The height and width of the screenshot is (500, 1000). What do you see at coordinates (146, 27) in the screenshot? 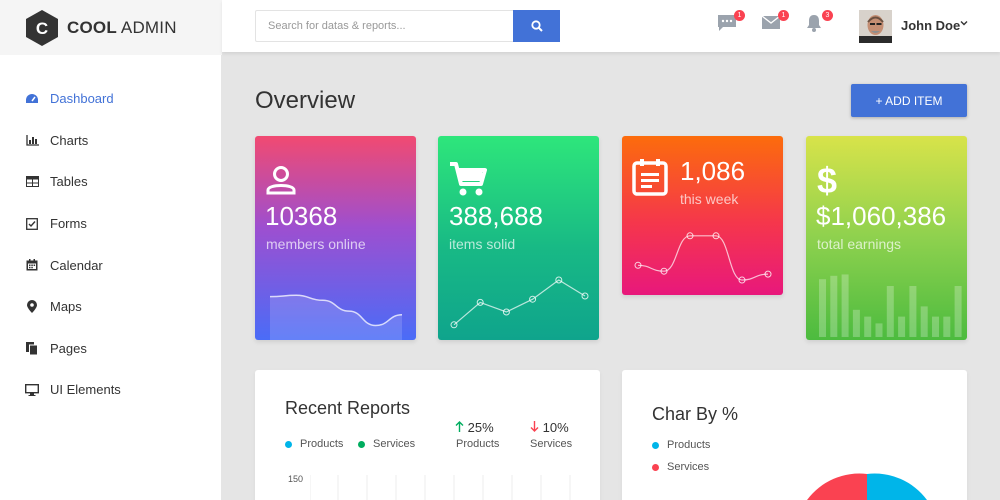
I see `brand-name-light: ADMIN` at bounding box center [146, 27].